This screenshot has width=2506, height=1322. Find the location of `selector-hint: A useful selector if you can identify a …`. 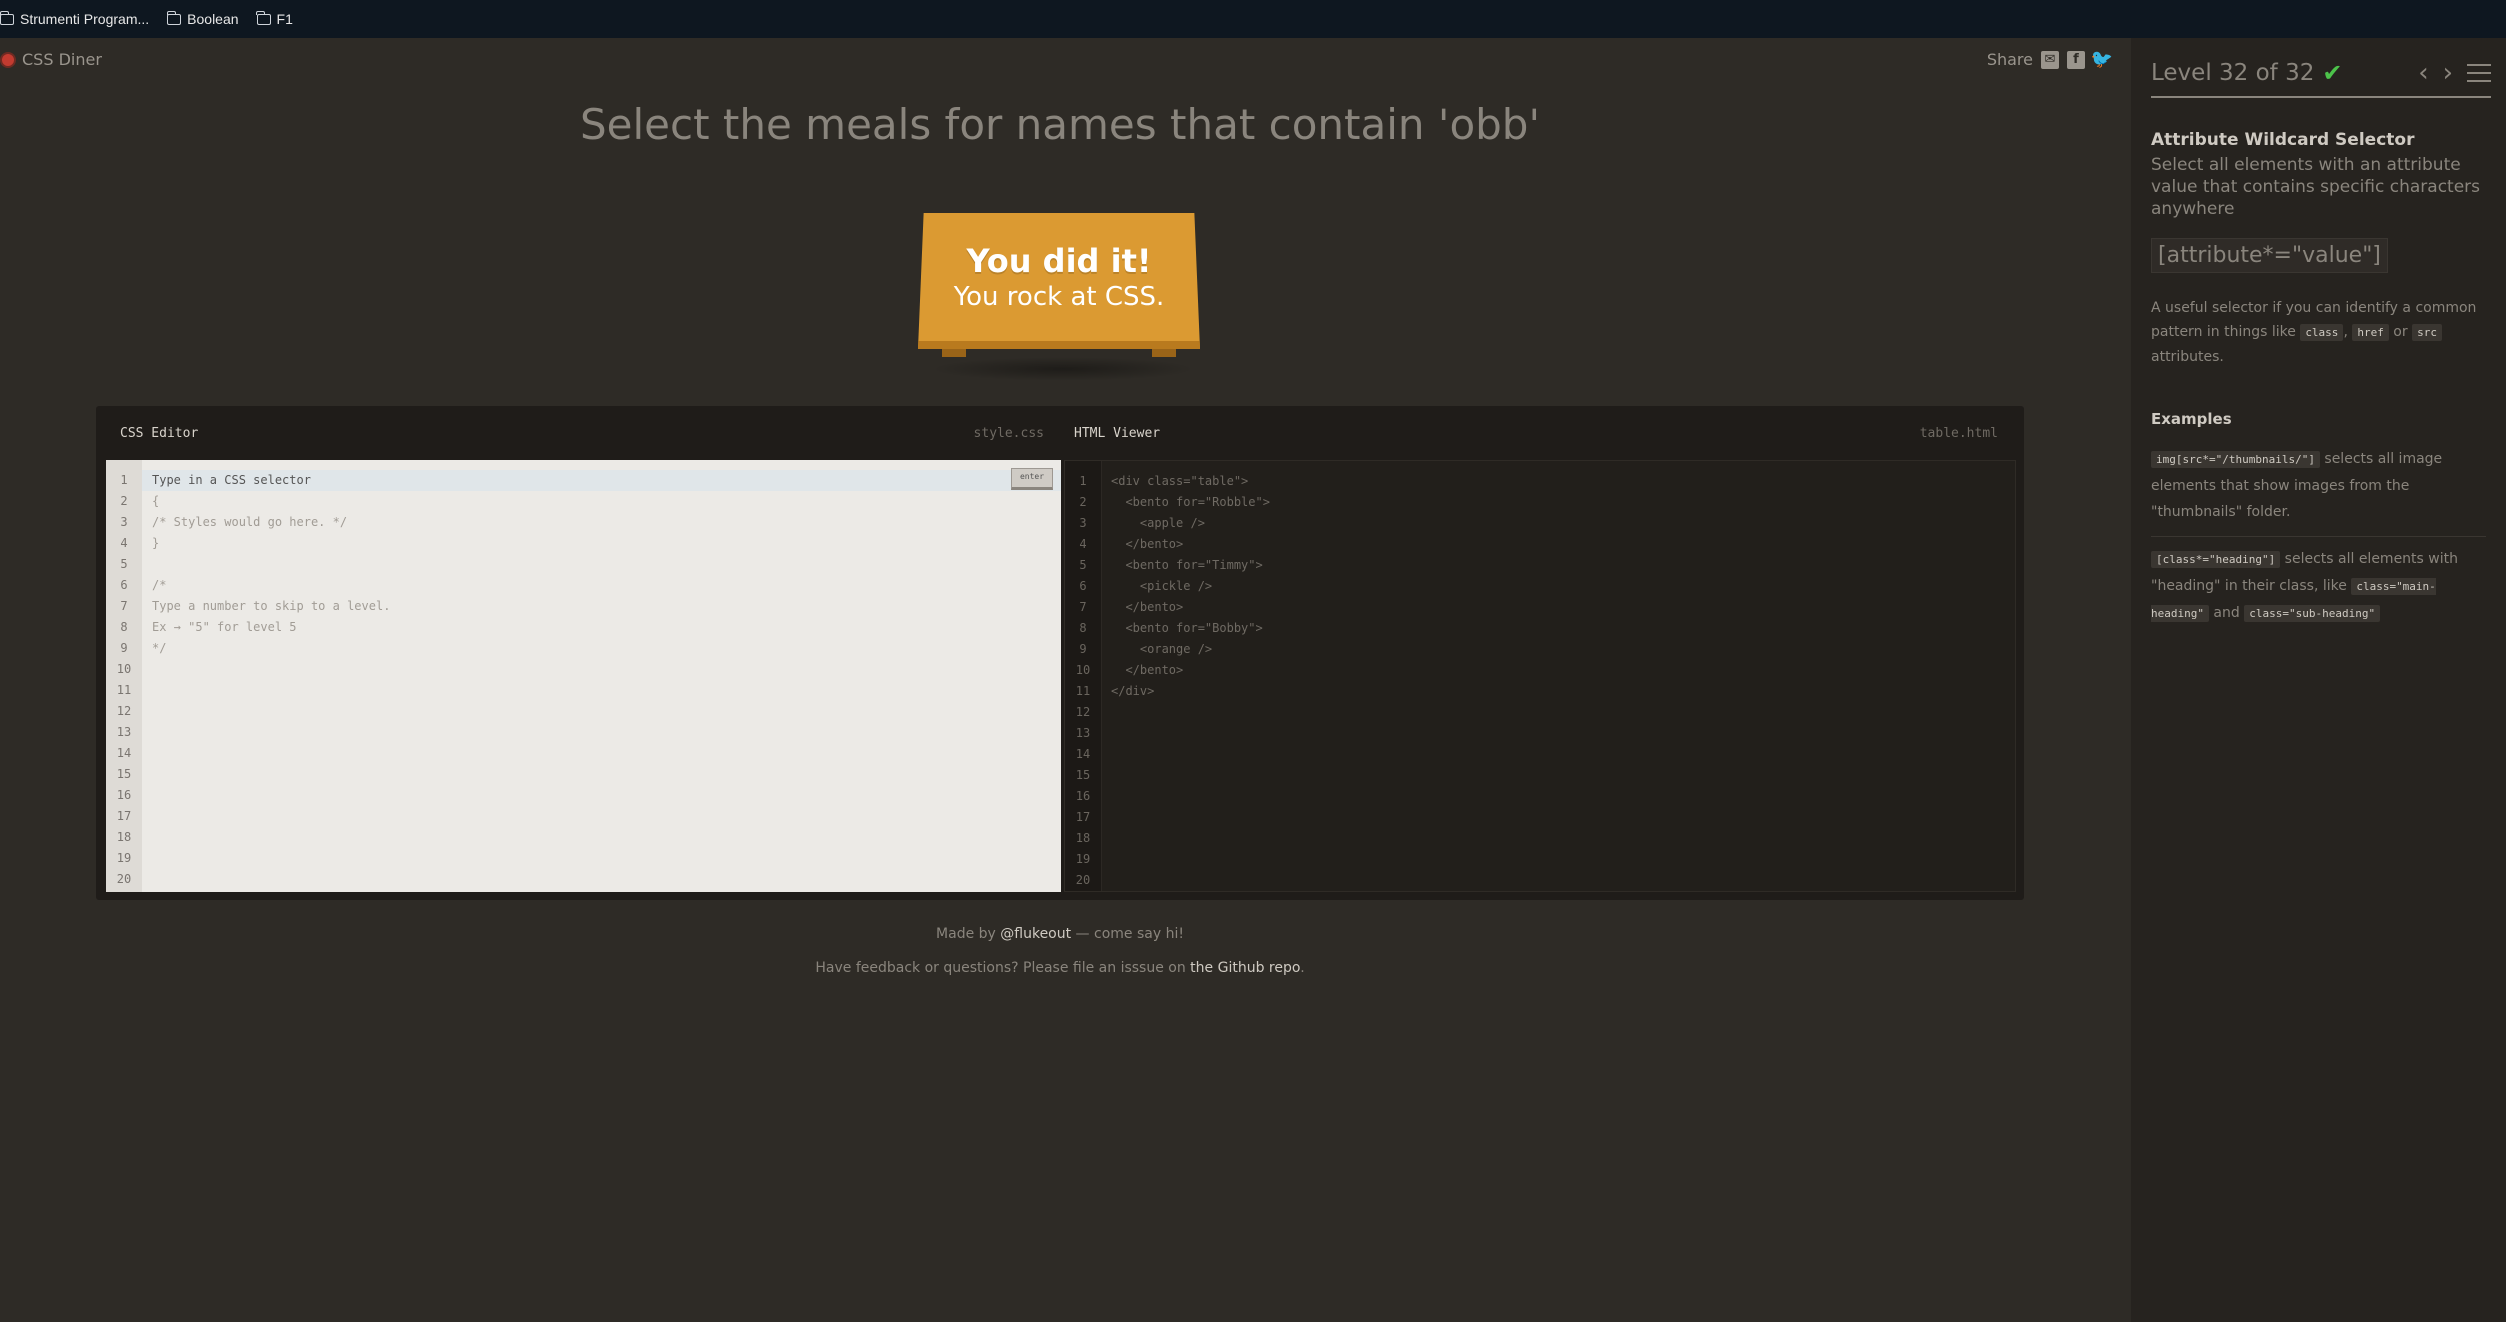

selector-hint: A useful selector if you can identify a … is located at coordinates (2318, 332).